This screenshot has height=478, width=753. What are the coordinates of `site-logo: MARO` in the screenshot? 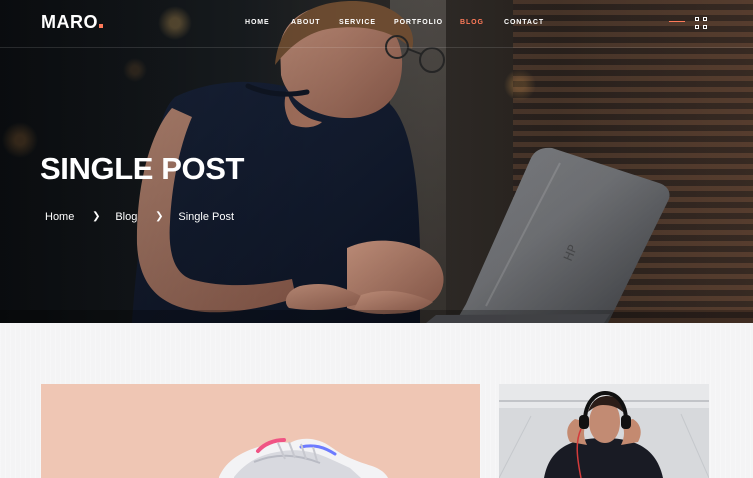 It's located at (72, 22).